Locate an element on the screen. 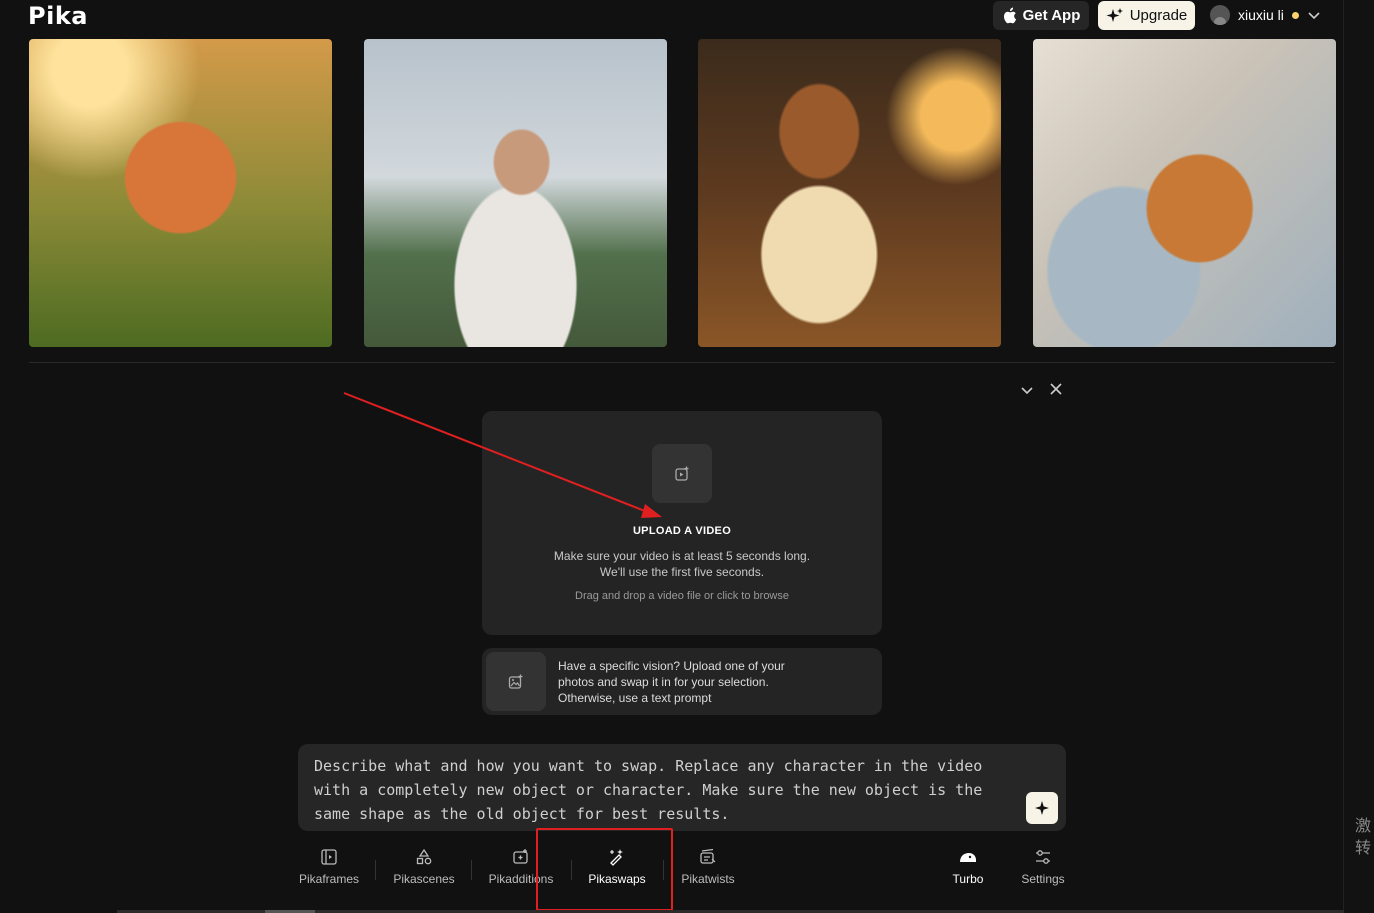  gallery-item-cat is located at coordinates (1184, 193).